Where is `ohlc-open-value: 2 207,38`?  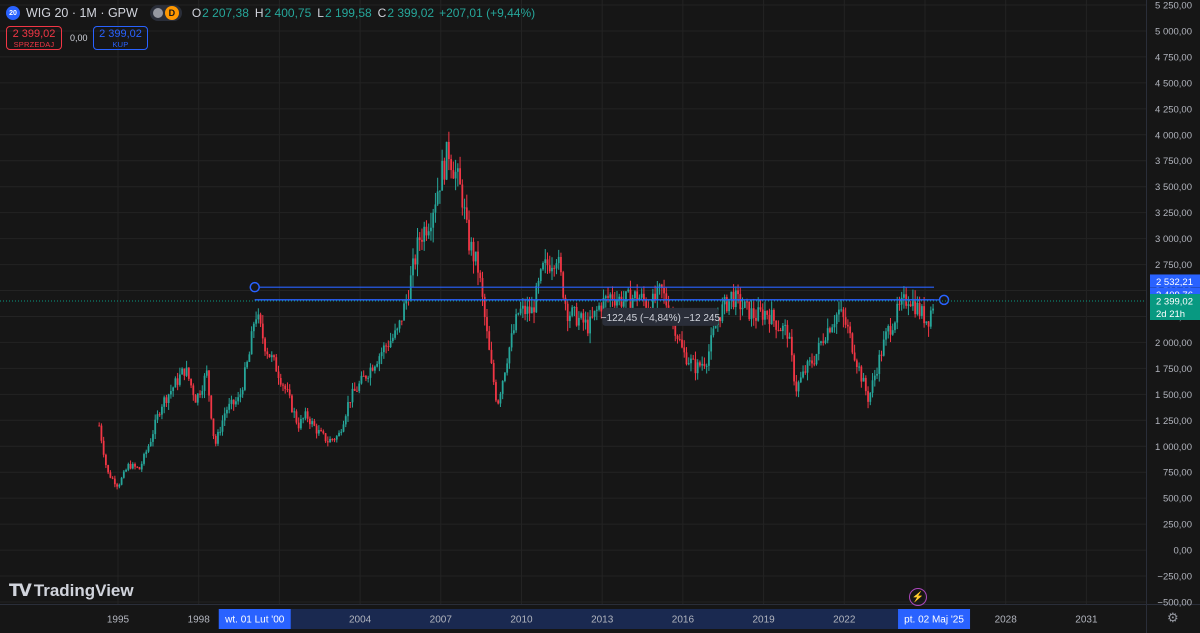 ohlc-open-value: 2 207,38 is located at coordinates (225, 13).